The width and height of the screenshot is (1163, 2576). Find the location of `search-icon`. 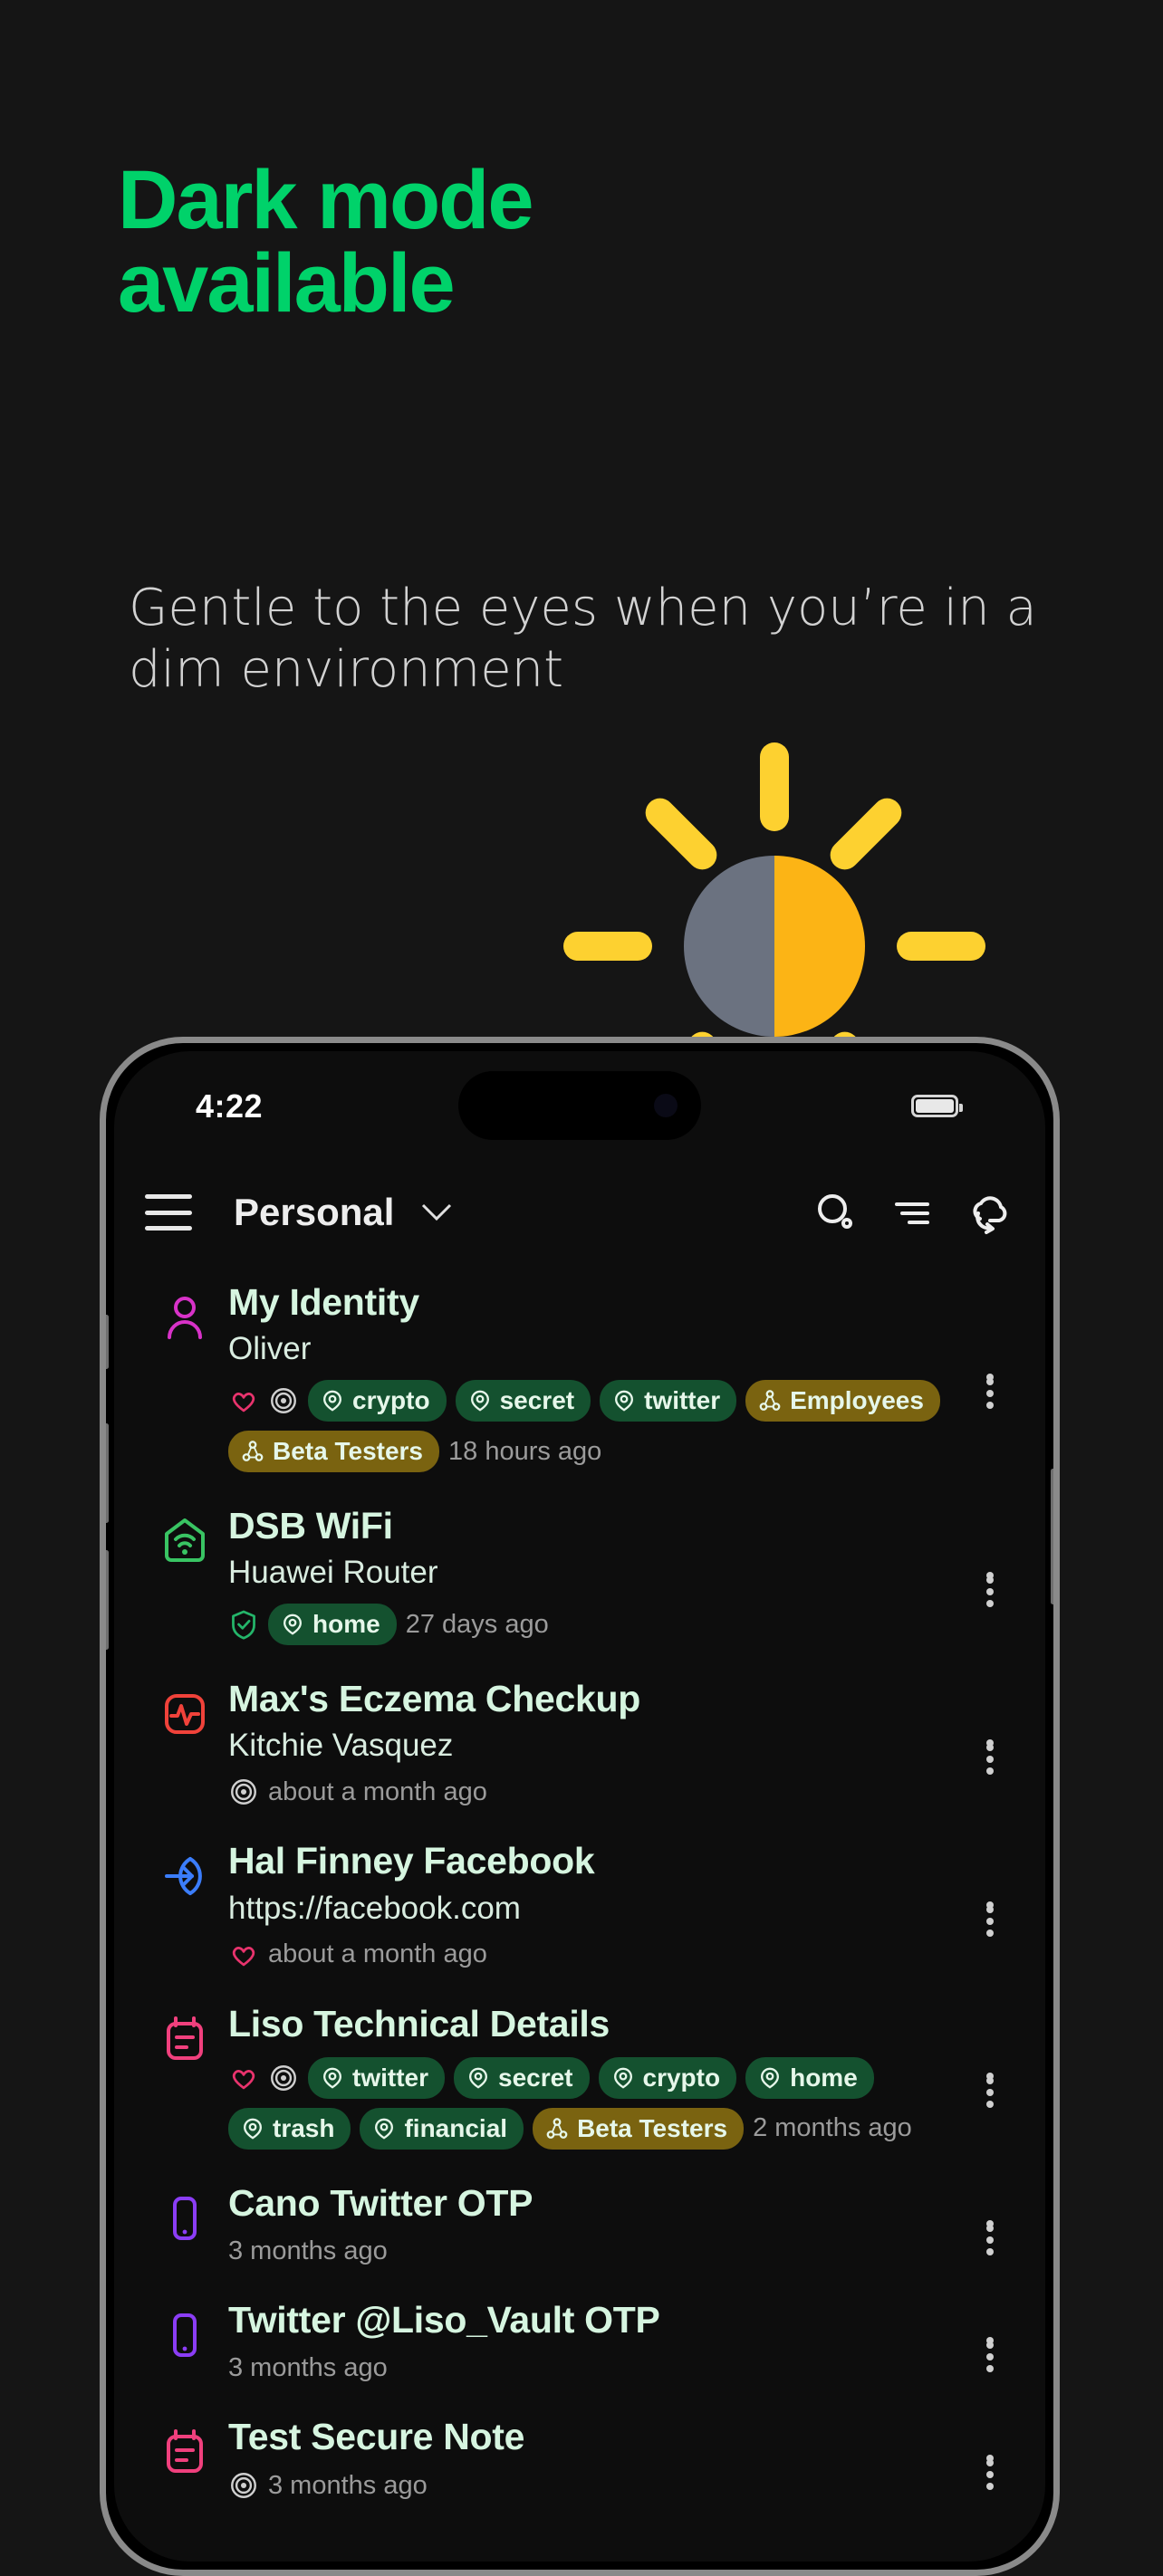

search-icon is located at coordinates (836, 1212).